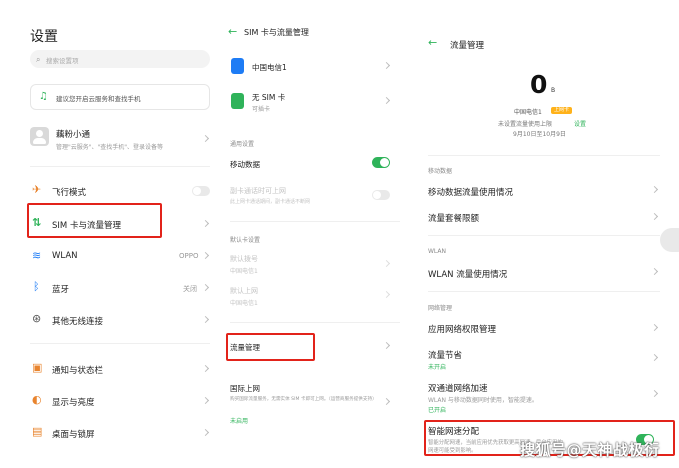 The image size is (679, 468). Describe the element at coordinates (539, 84) in the screenshot. I see `usage-value: 0` at that location.